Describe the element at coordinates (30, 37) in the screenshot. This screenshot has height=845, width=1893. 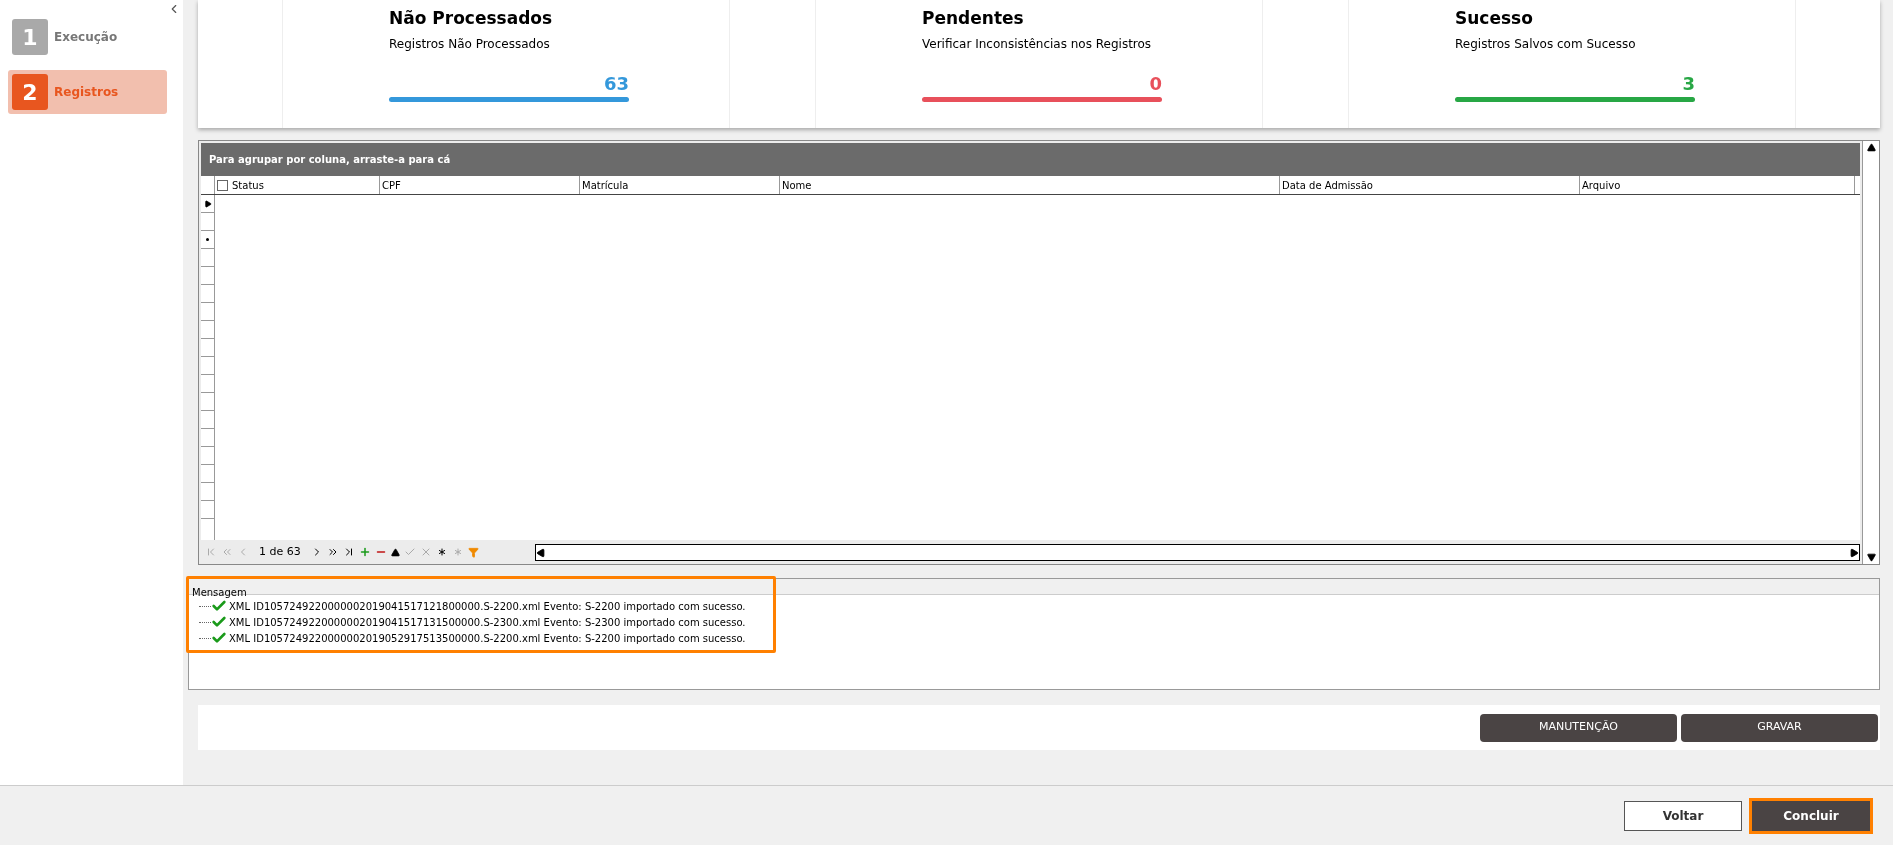
I see `step-number: 1` at that location.